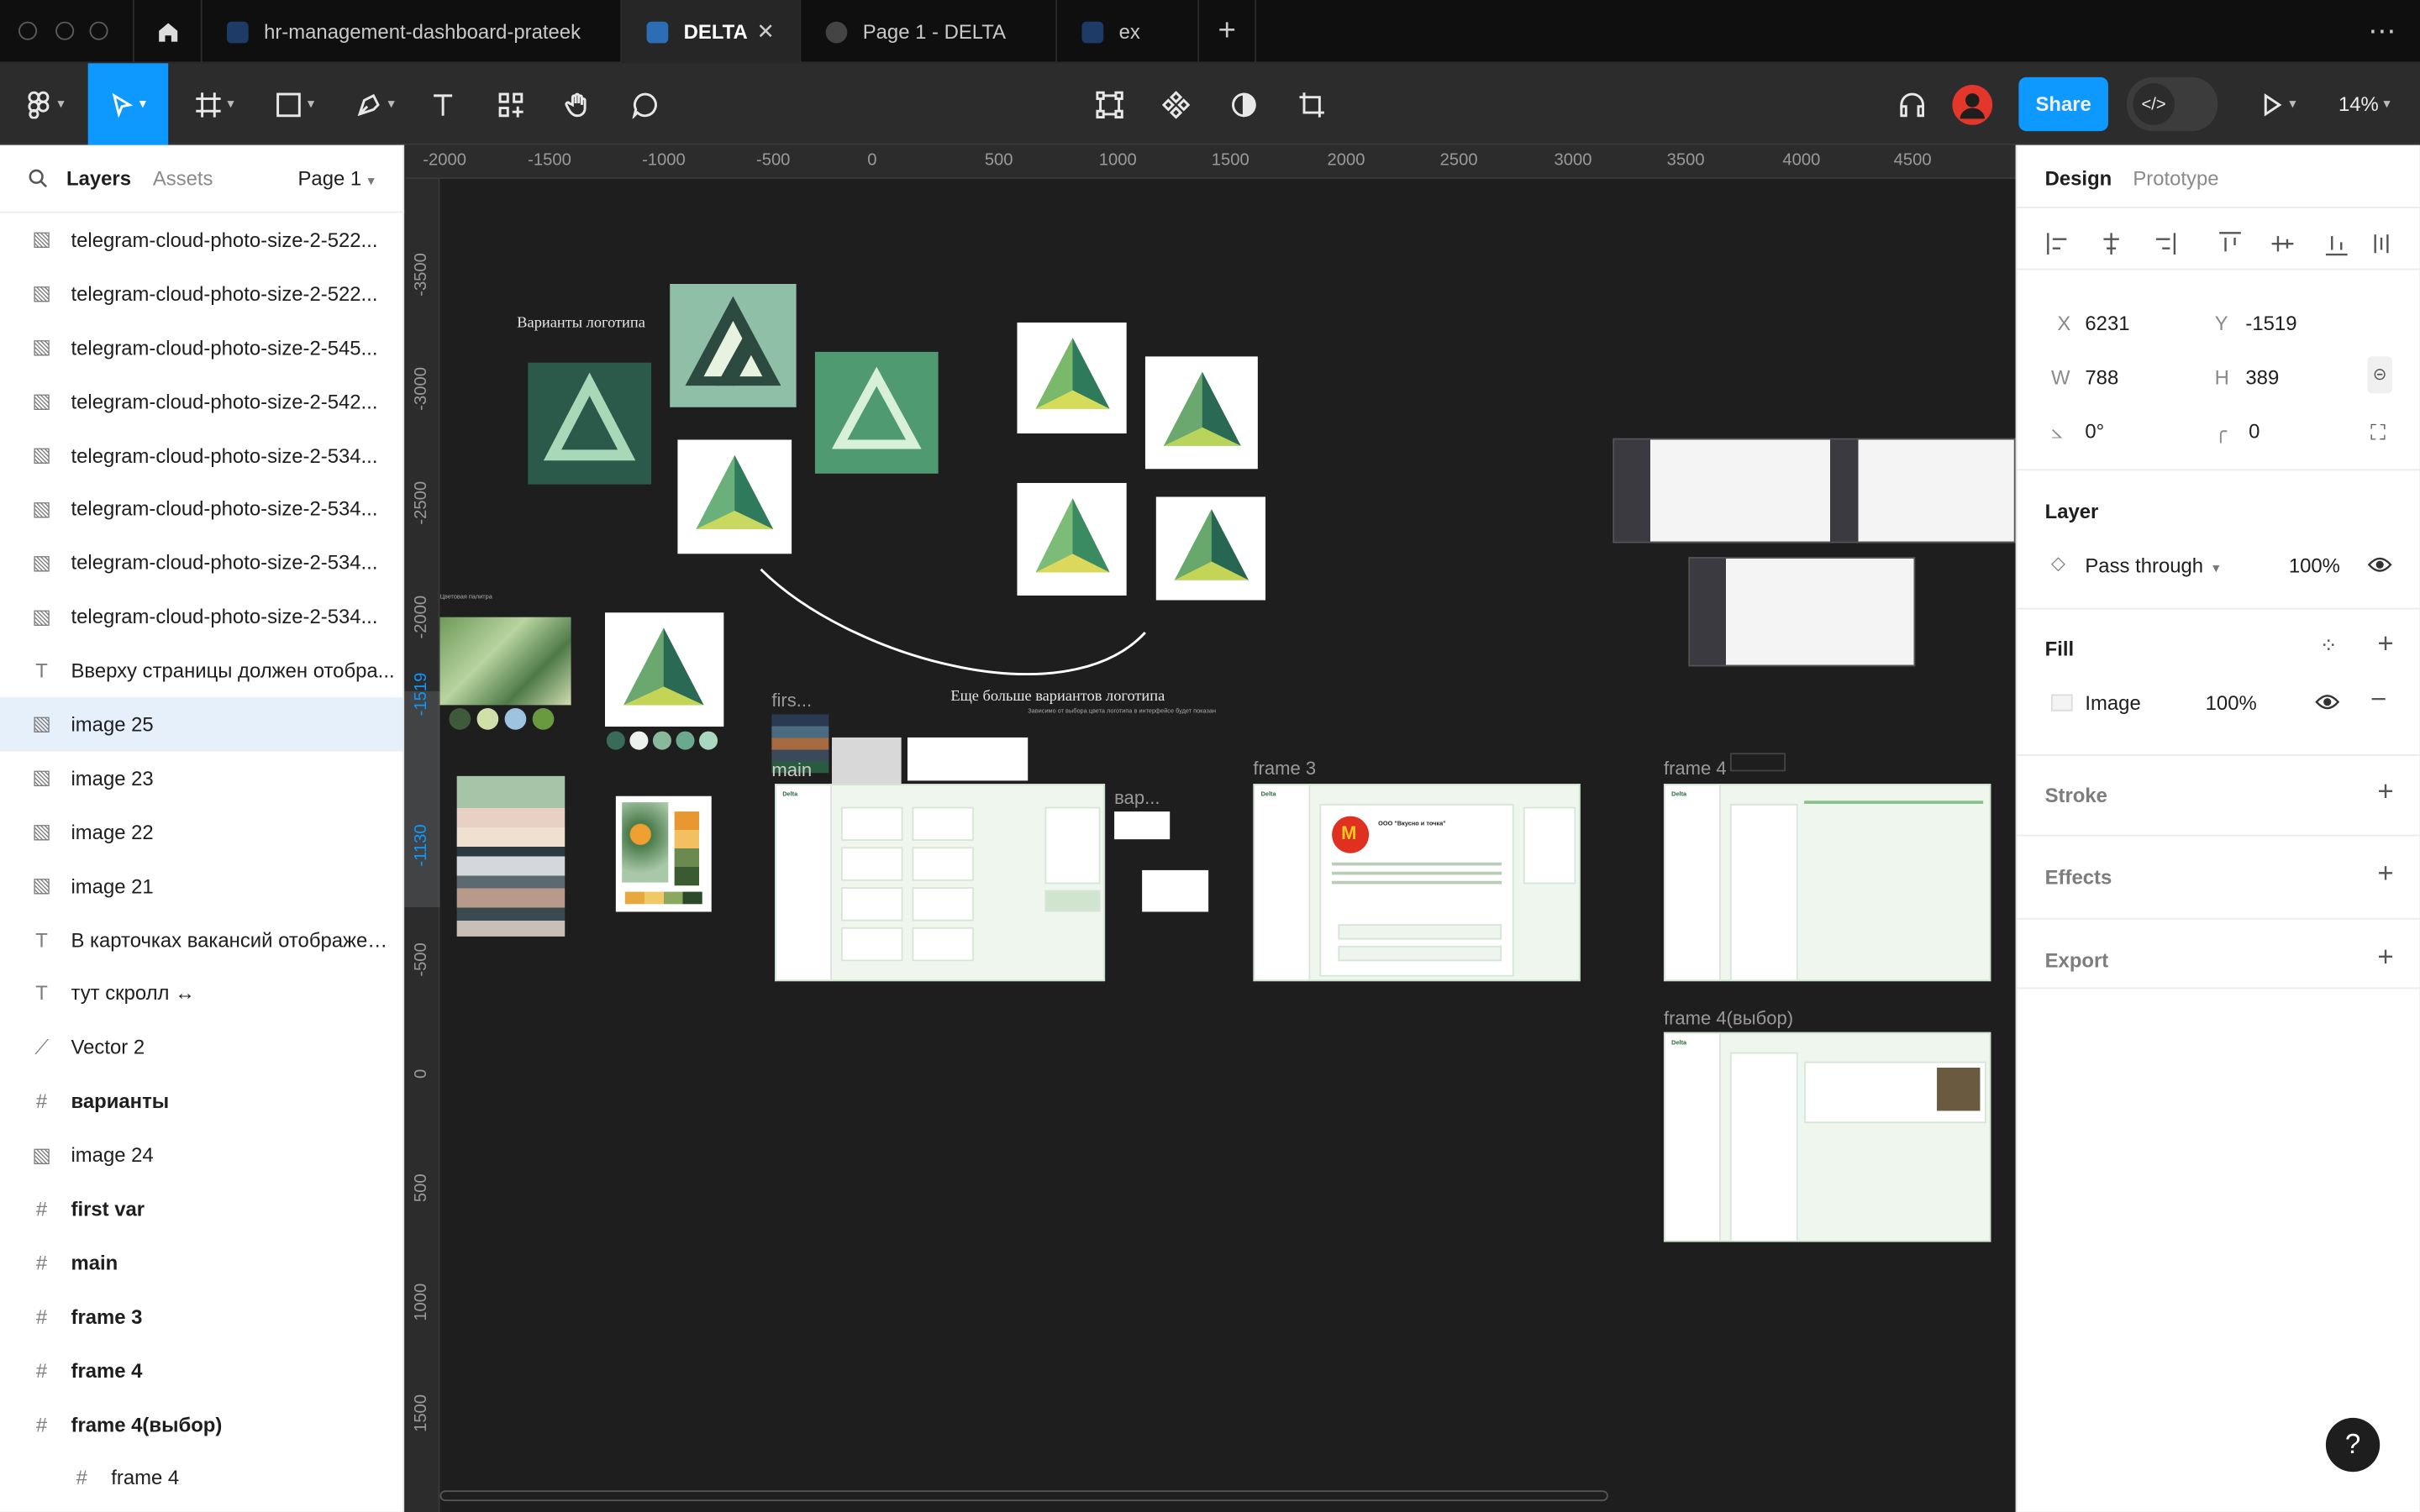  What do you see at coordinates (710, 32) in the screenshot?
I see `tab-delta: DELTA ✕` at bounding box center [710, 32].